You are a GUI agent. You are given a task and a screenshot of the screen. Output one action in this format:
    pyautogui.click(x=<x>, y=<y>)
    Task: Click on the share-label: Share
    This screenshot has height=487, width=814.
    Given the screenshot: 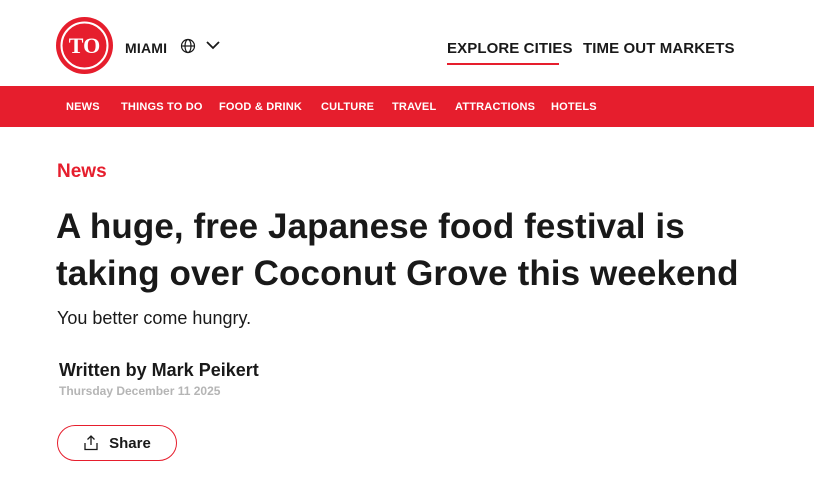 What is the action you would take?
    pyautogui.click(x=130, y=443)
    